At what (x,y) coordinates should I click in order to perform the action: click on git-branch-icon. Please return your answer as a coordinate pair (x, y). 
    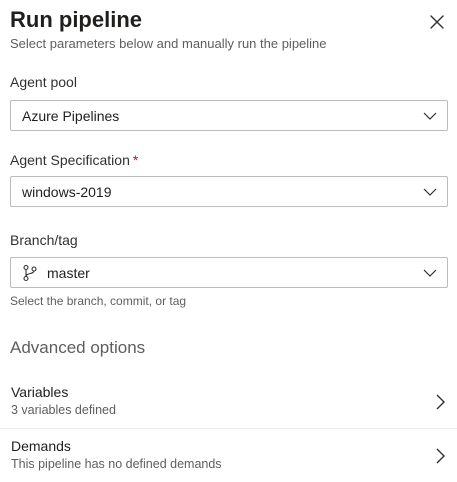
    Looking at the image, I should click on (30, 273).